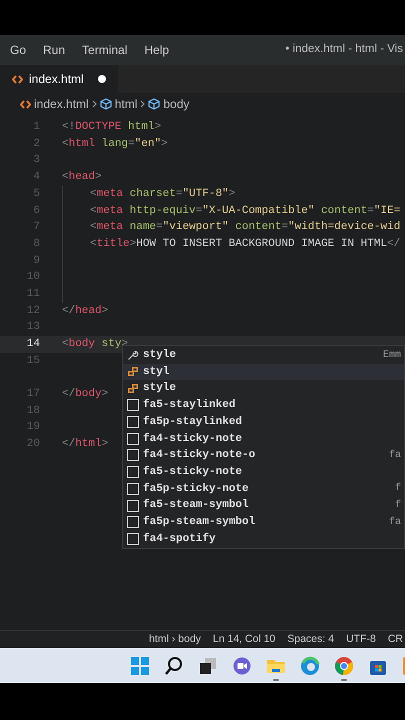  I want to click on line-number: 19, so click(33, 427).